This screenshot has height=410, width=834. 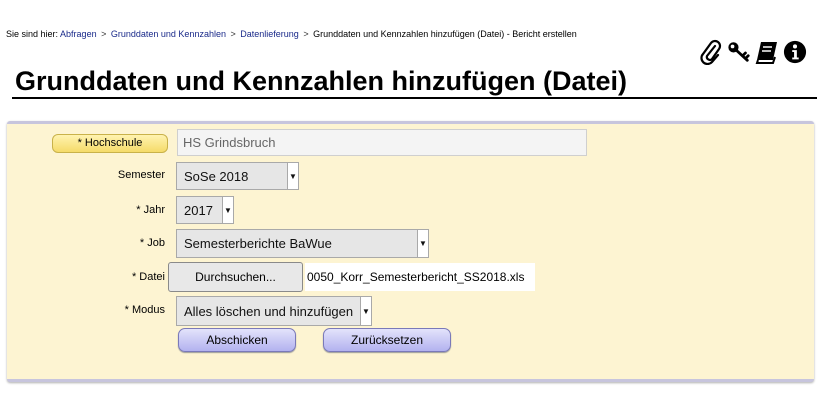 What do you see at coordinates (152, 243) in the screenshot?
I see `job-label: * Job` at bounding box center [152, 243].